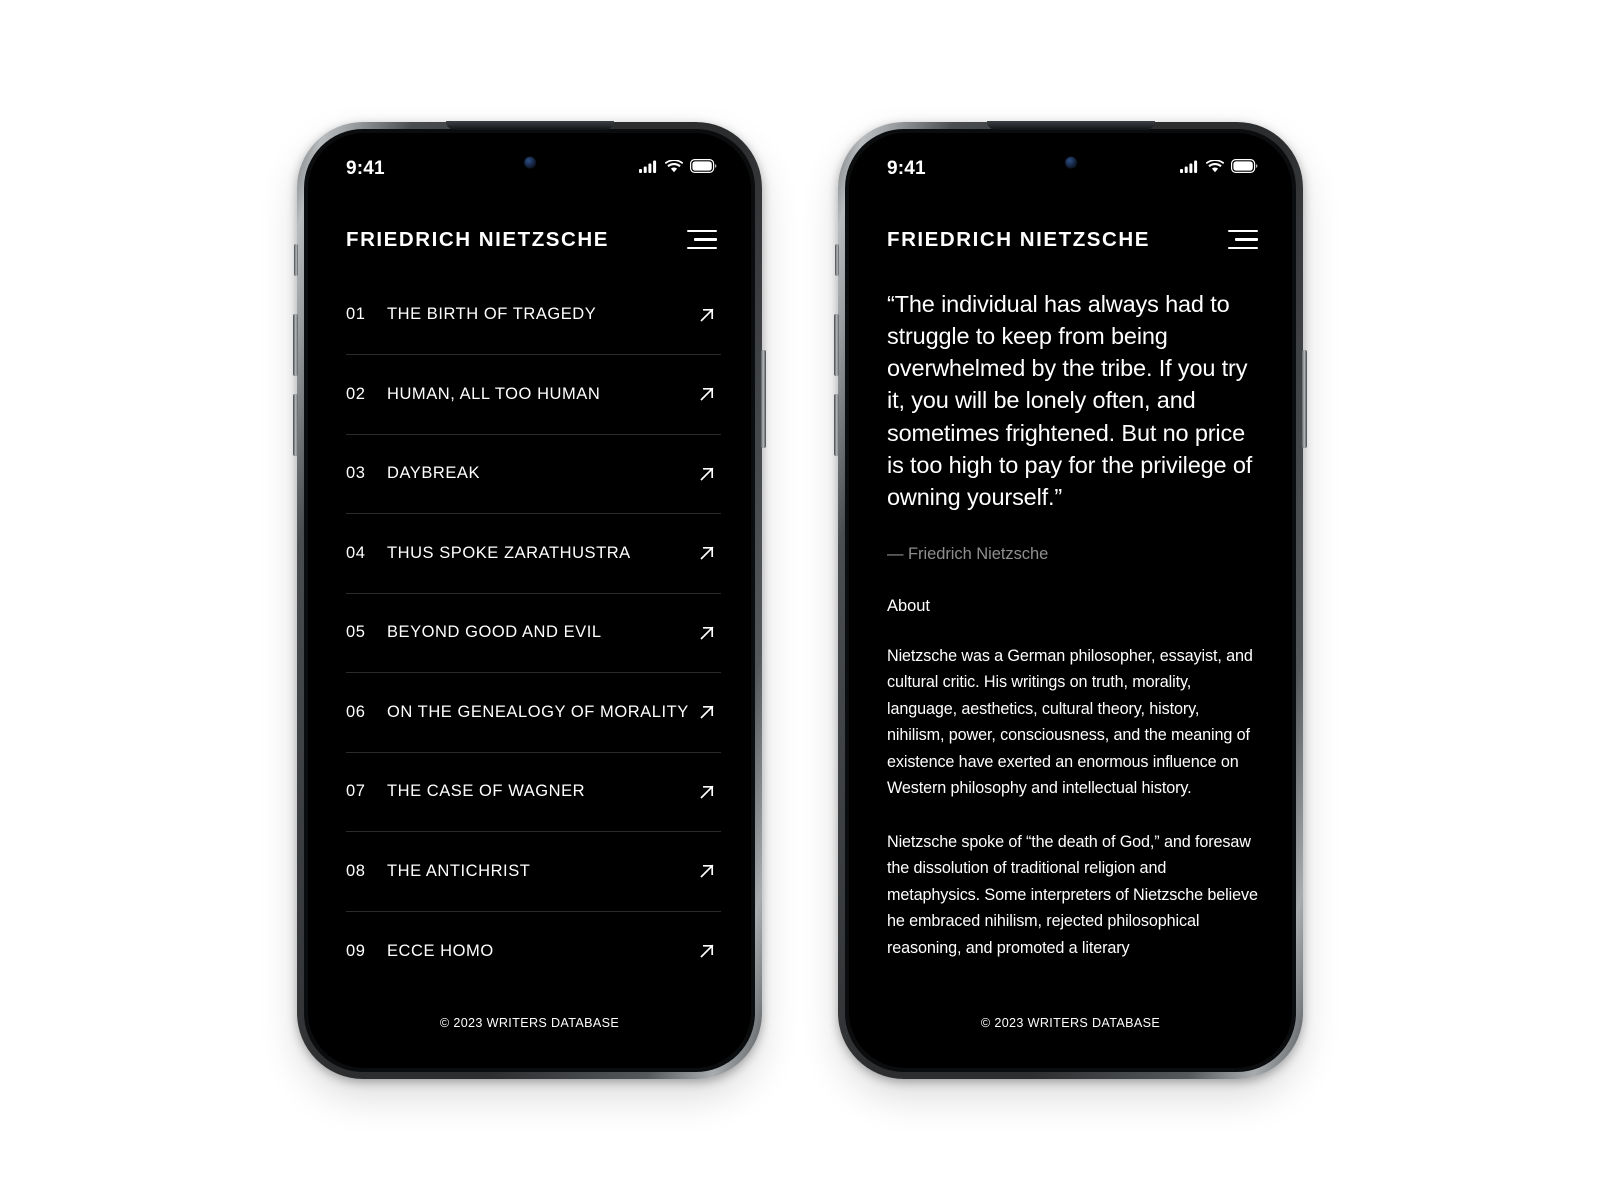  What do you see at coordinates (509, 552) in the screenshot?
I see `work-title: THUS SPOKE ZARATHUSTRA` at bounding box center [509, 552].